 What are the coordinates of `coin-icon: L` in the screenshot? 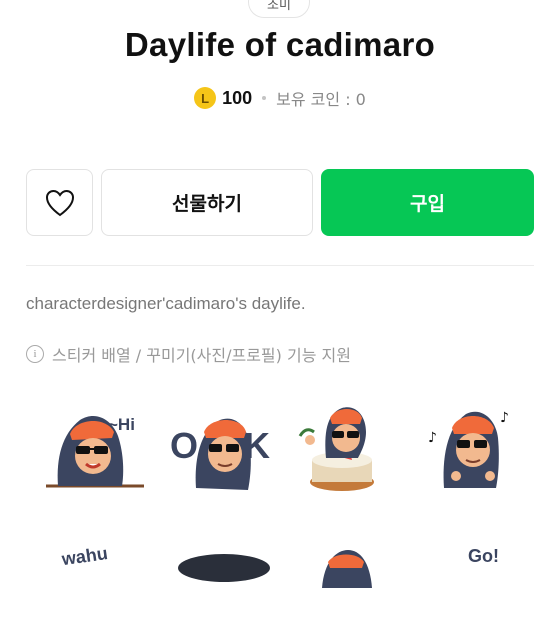 It's located at (205, 98).